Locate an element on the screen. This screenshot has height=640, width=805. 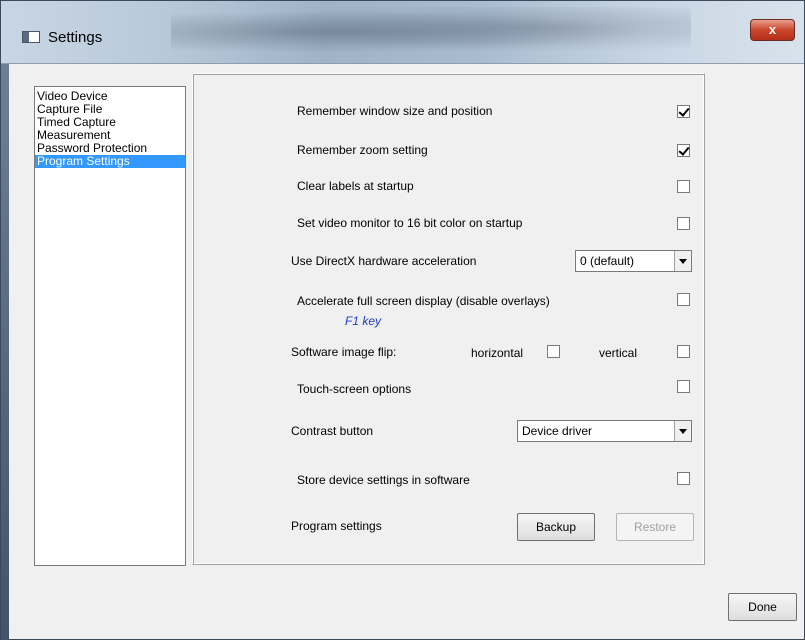
nav-item-video-device: Video Device is located at coordinates (110, 96).